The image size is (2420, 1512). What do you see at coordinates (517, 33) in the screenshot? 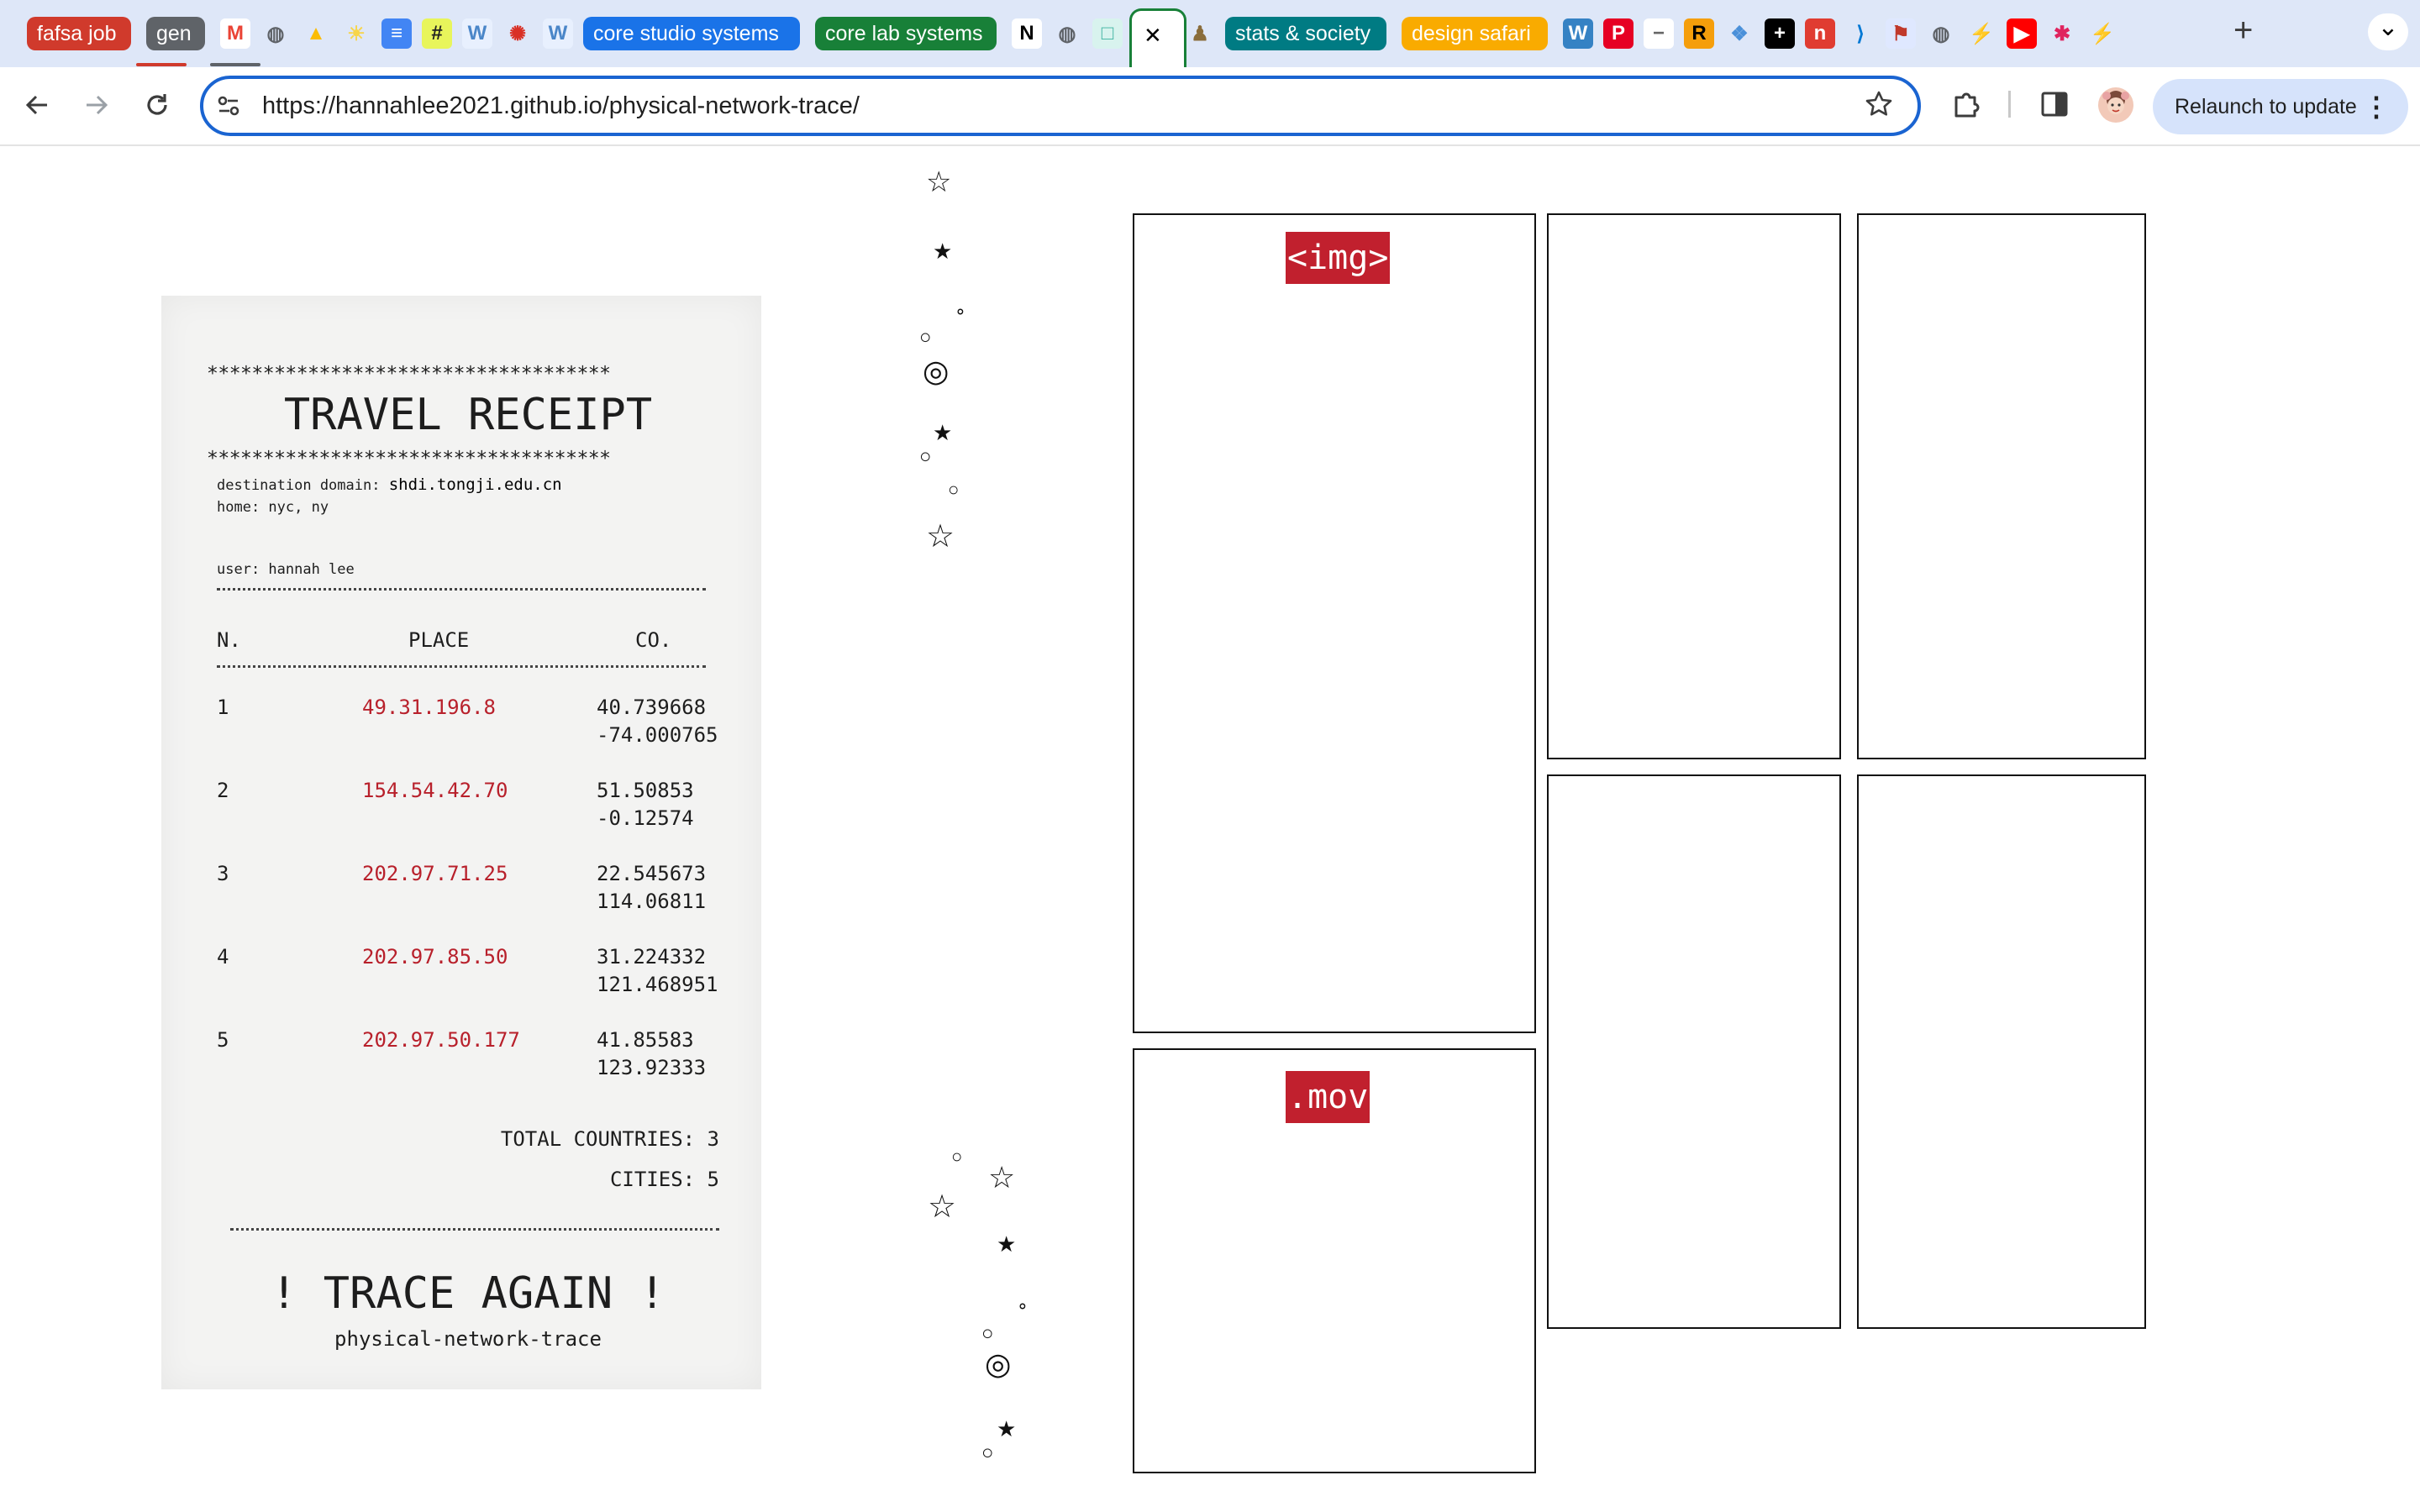
I see `wheel-icon: ✺` at bounding box center [517, 33].